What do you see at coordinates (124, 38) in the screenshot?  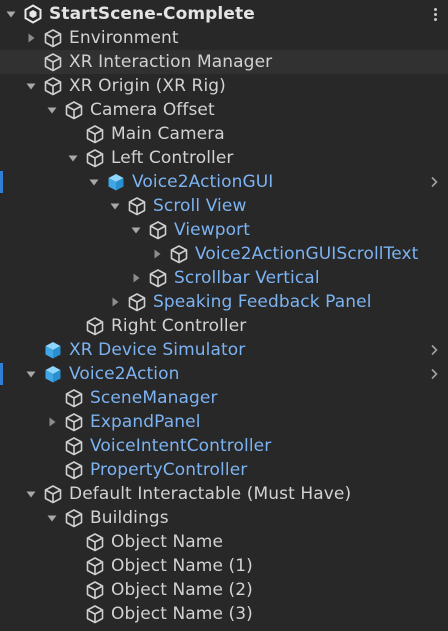 I see `item-label: Environment` at bounding box center [124, 38].